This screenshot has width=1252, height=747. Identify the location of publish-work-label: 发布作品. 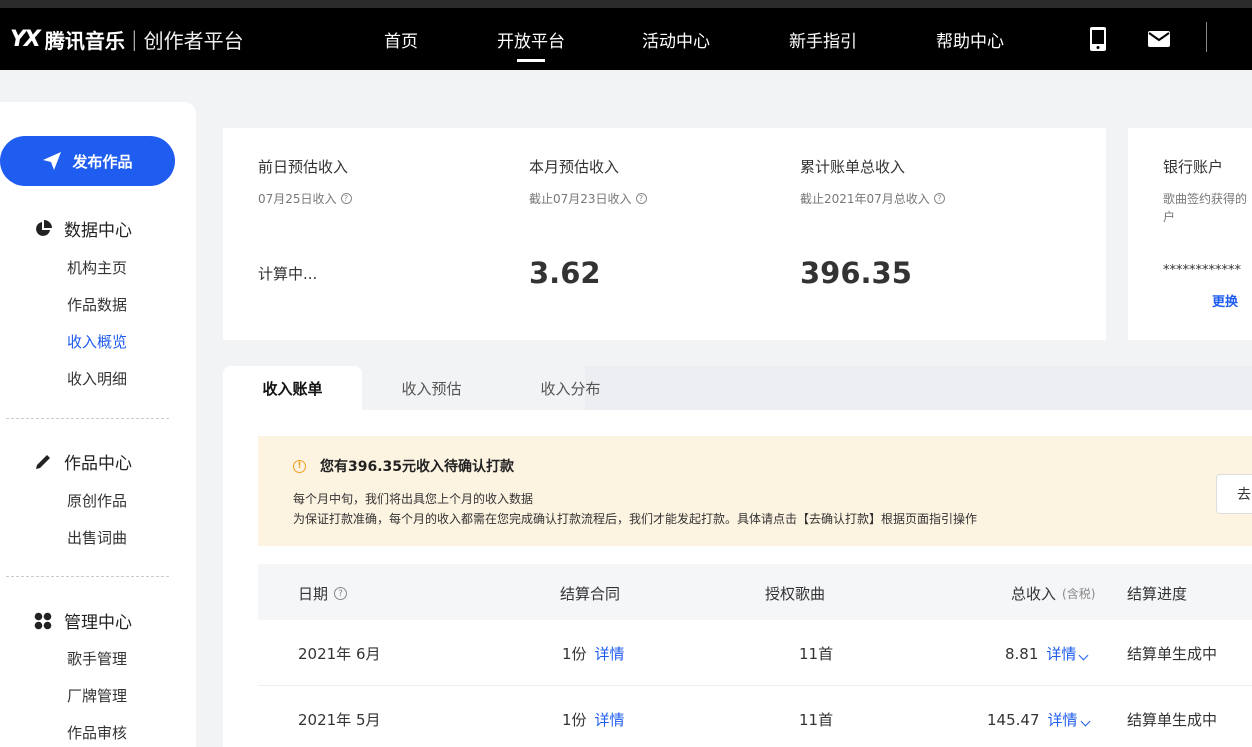
(102, 161).